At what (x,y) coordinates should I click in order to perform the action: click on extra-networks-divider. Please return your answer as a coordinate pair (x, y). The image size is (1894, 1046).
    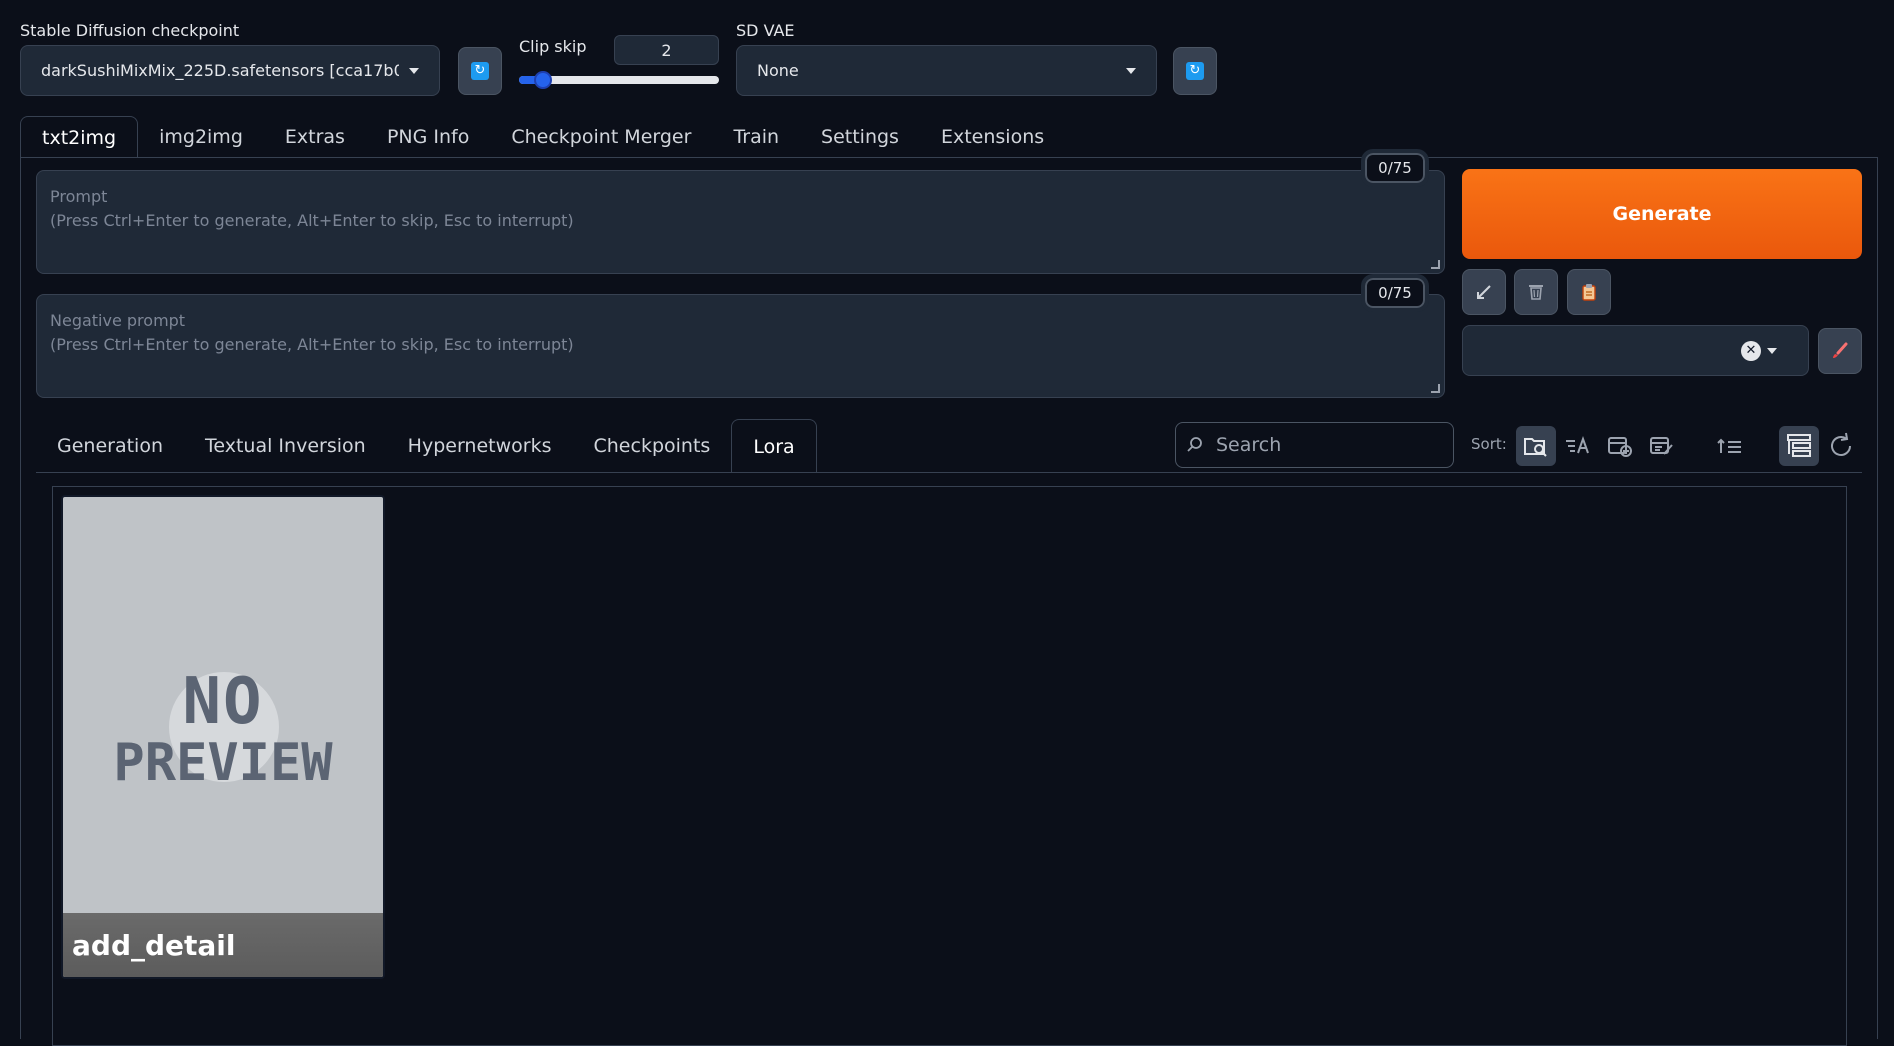
    Looking at the image, I should click on (949, 472).